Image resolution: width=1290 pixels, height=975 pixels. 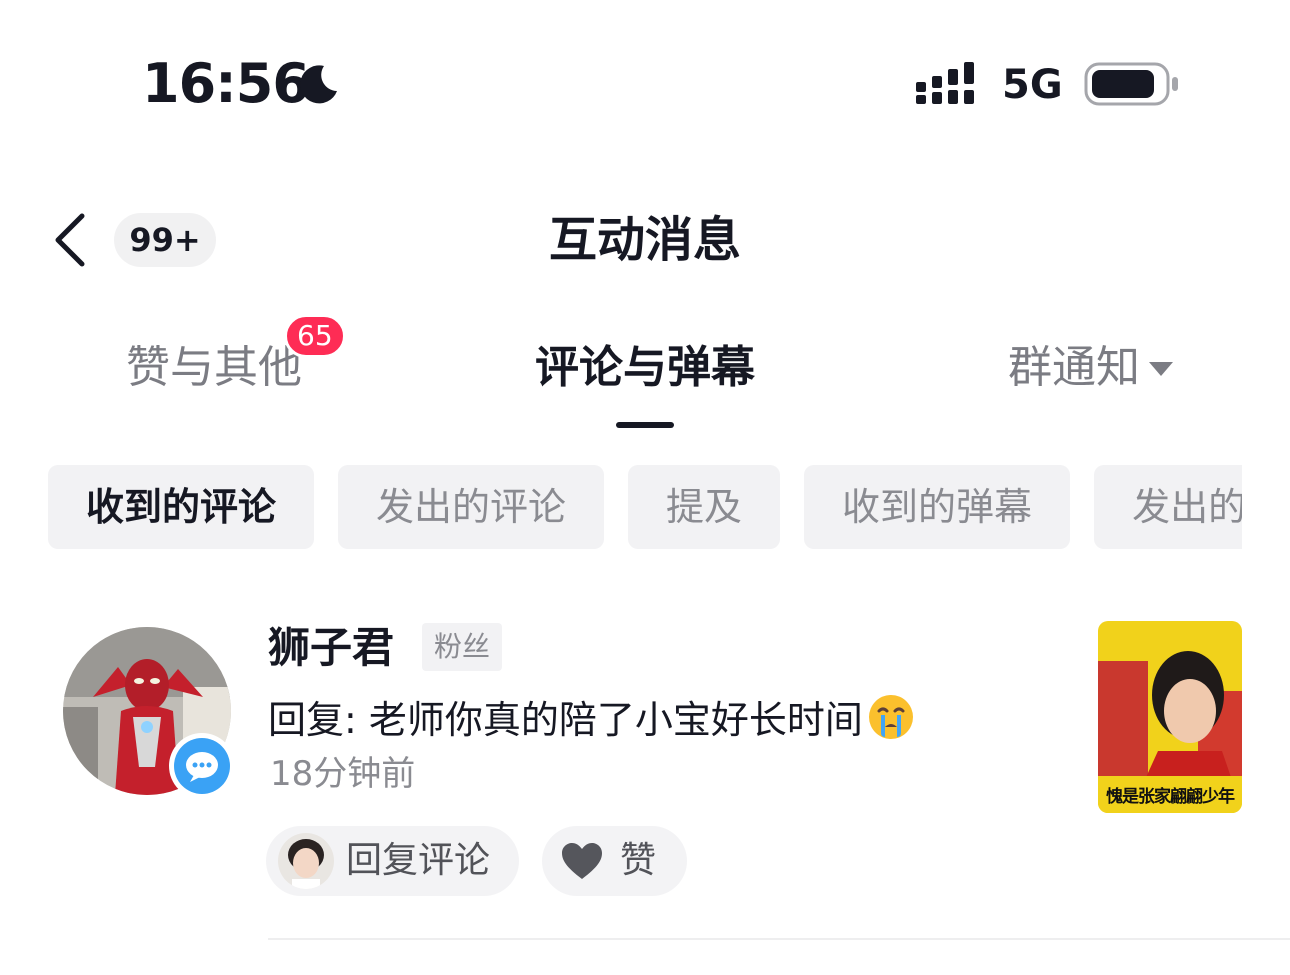 I want to click on comment-text: 回复: 老师你真的陪了小宝好长时间, so click(x=565, y=720).